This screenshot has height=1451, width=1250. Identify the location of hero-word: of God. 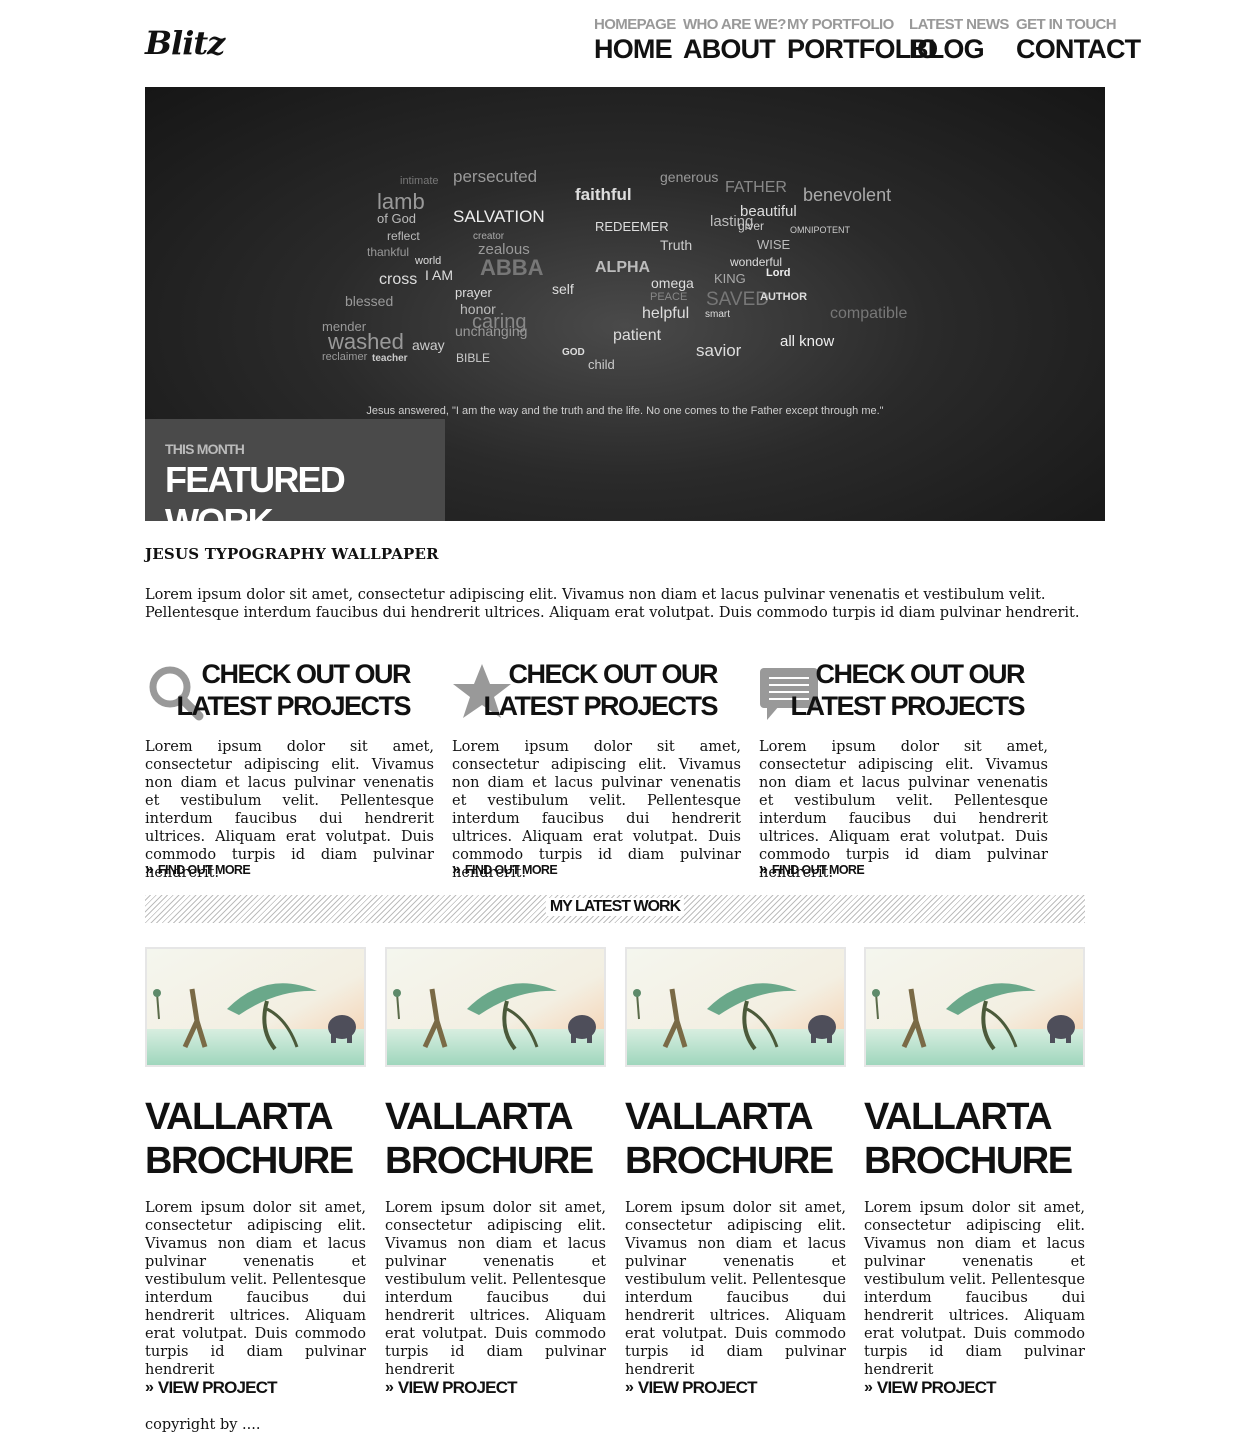
(397, 218).